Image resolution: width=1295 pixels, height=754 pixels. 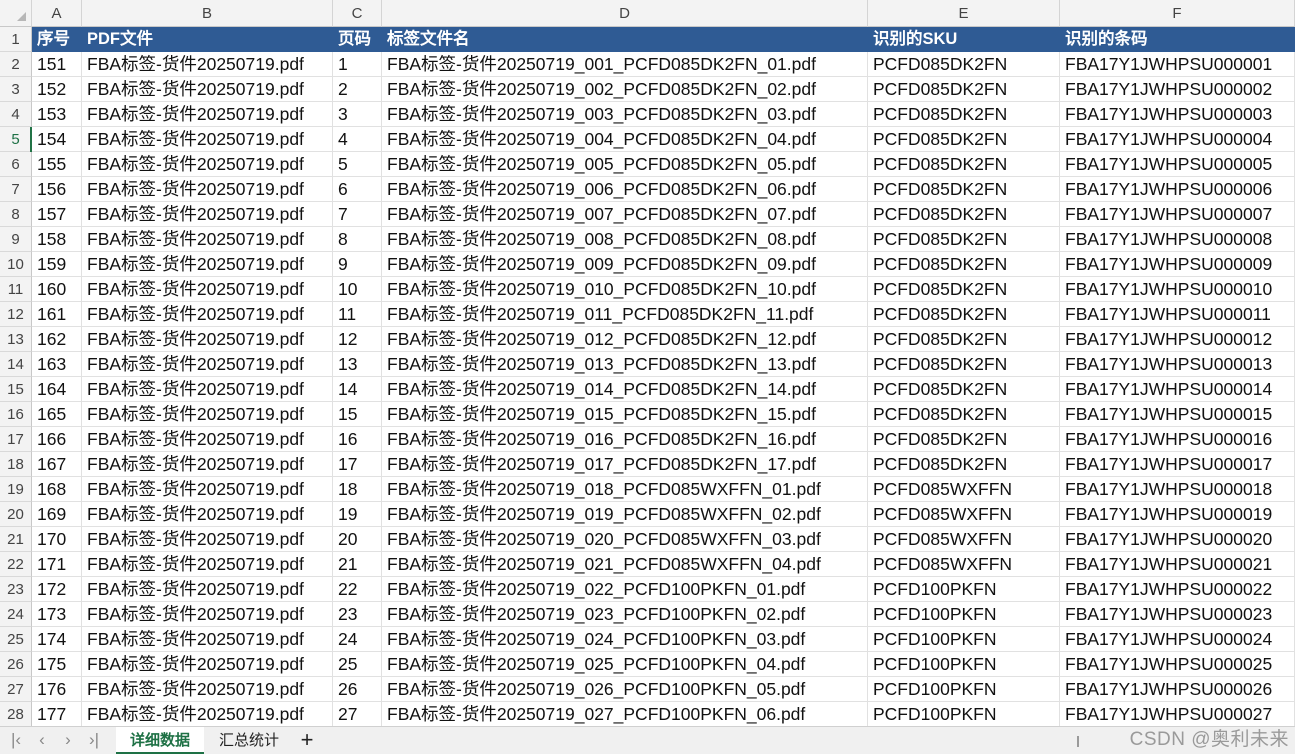 I want to click on table-cell: FBA标签-货件20250719_002_PCFD085DK2FN_02.pdf, so click(x=625, y=89).